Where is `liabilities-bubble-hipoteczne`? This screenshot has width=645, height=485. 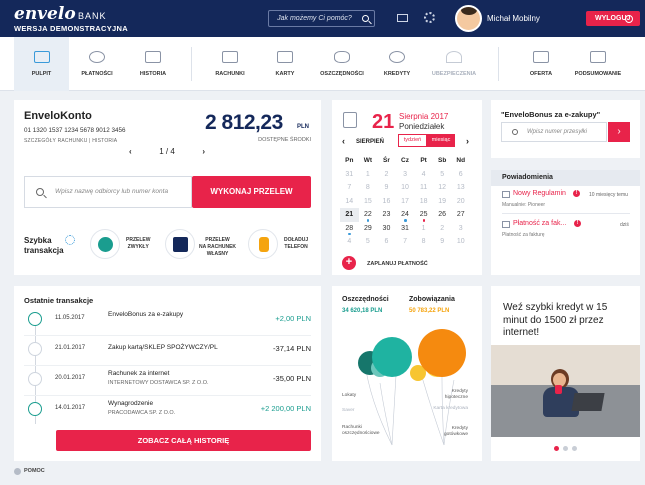 liabilities-bubble-hipoteczne is located at coordinates (442, 353).